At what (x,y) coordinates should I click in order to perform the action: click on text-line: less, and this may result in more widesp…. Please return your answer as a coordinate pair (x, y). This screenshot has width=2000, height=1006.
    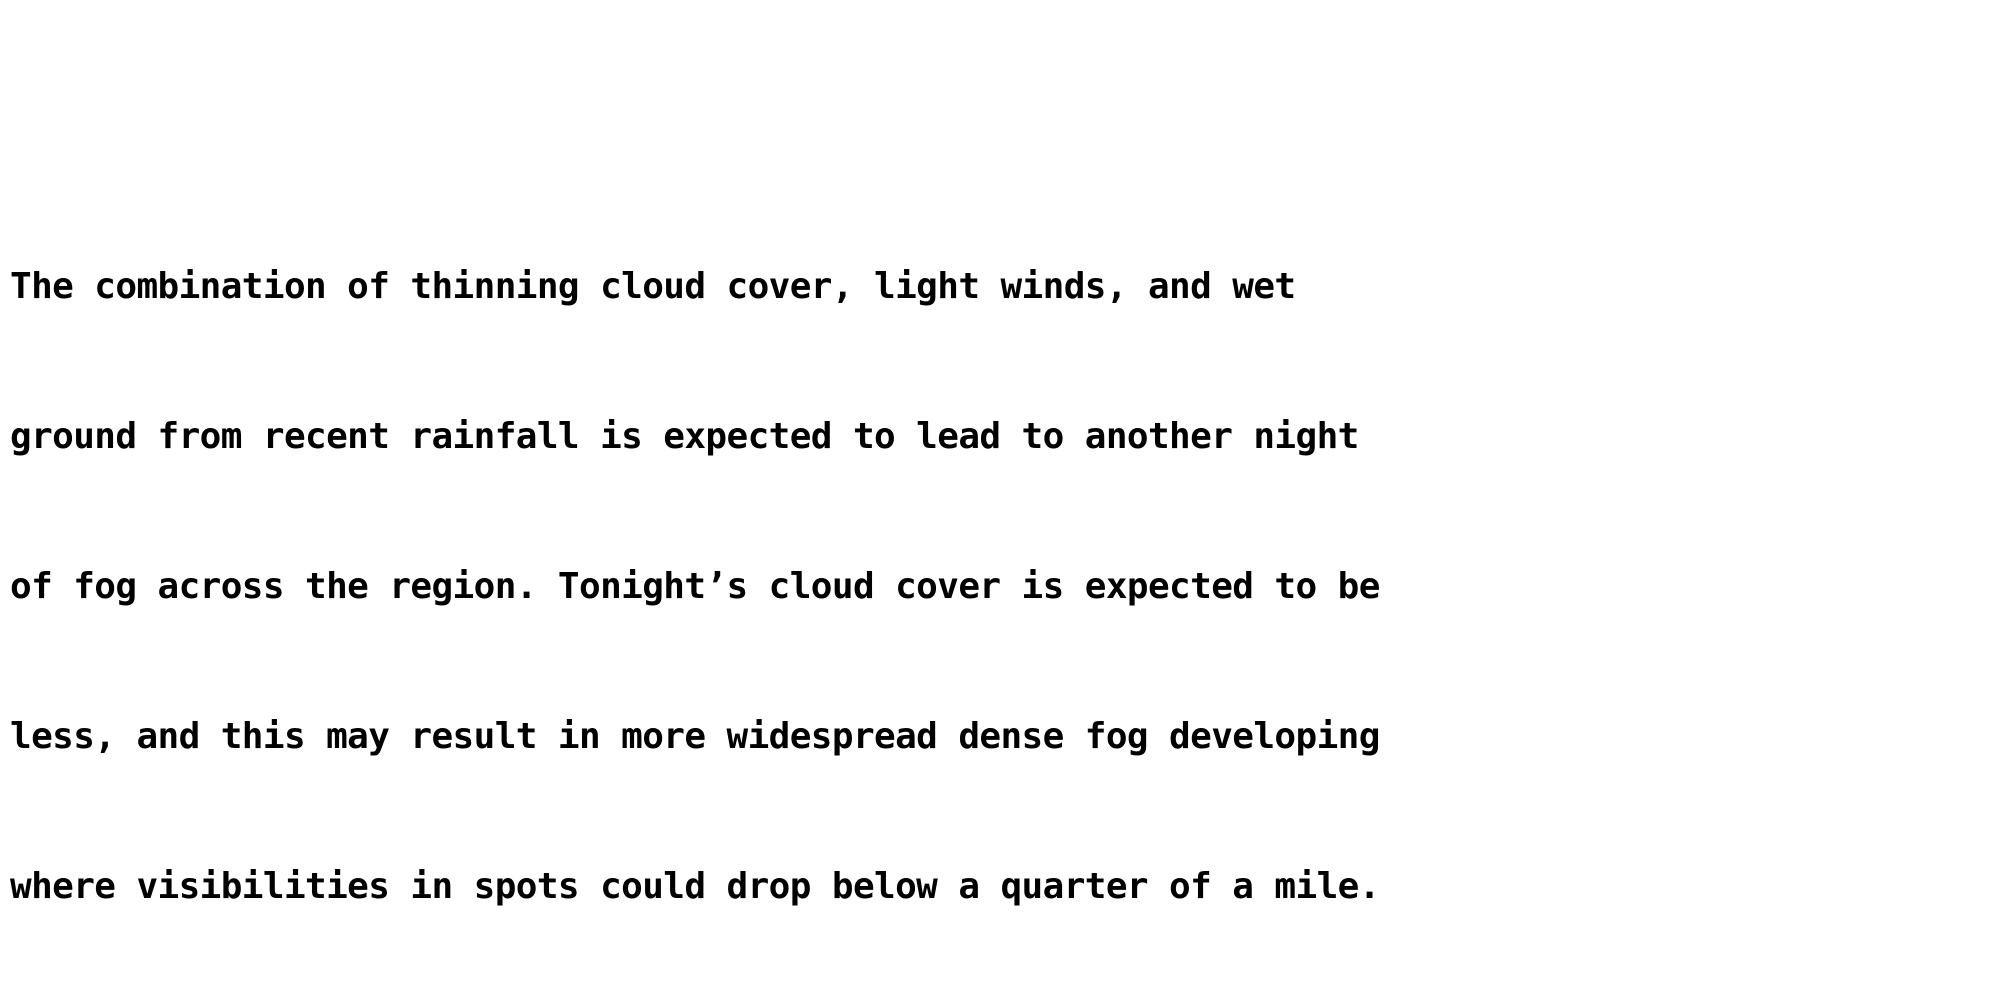
    Looking at the image, I should click on (695, 736).